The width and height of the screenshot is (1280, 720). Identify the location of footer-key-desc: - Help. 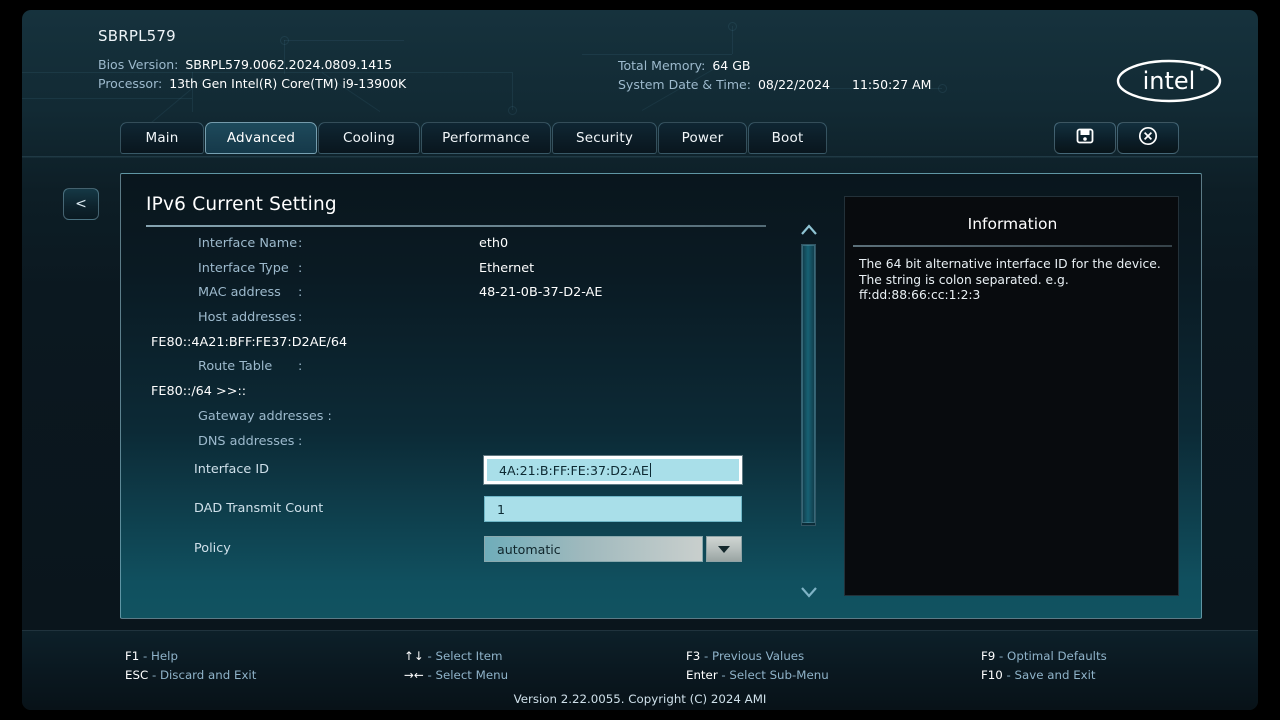
(160, 656).